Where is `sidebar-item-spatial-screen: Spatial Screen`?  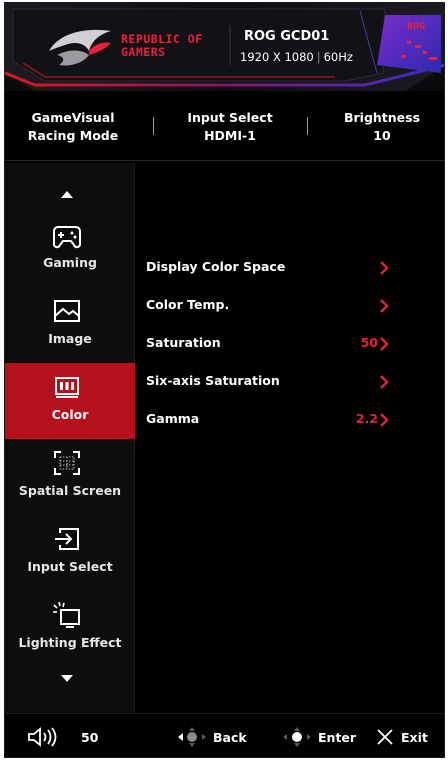 sidebar-item-spatial-screen: Spatial Screen is located at coordinates (70, 477).